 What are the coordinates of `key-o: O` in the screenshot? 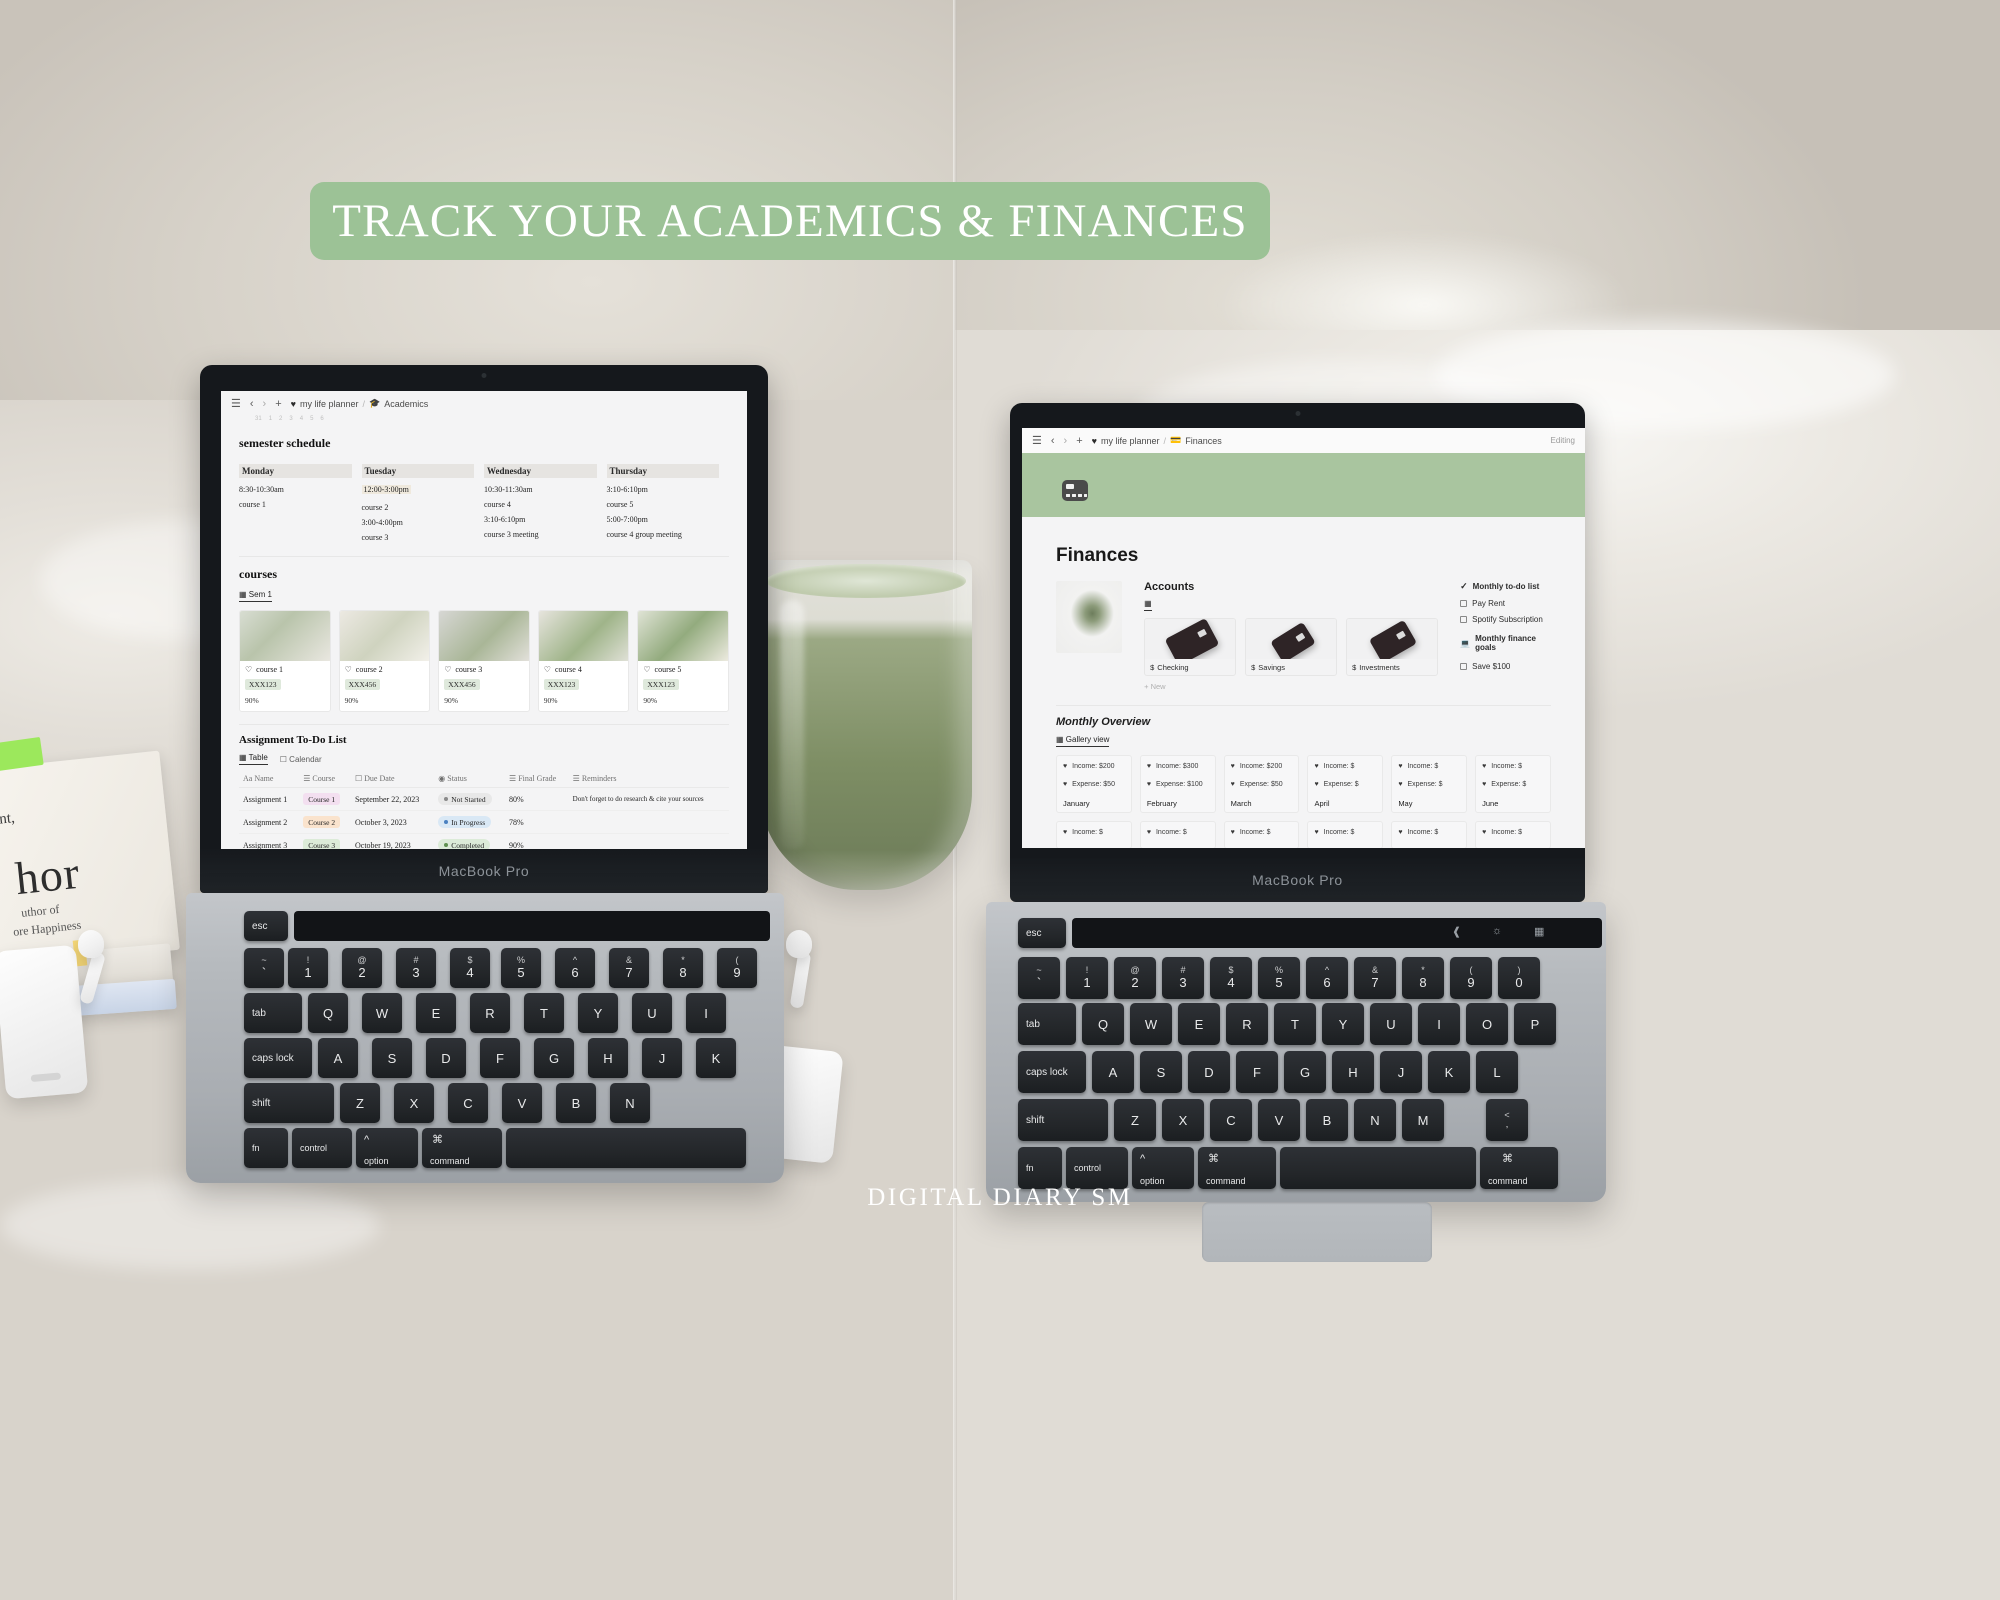 It's located at (1487, 1024).